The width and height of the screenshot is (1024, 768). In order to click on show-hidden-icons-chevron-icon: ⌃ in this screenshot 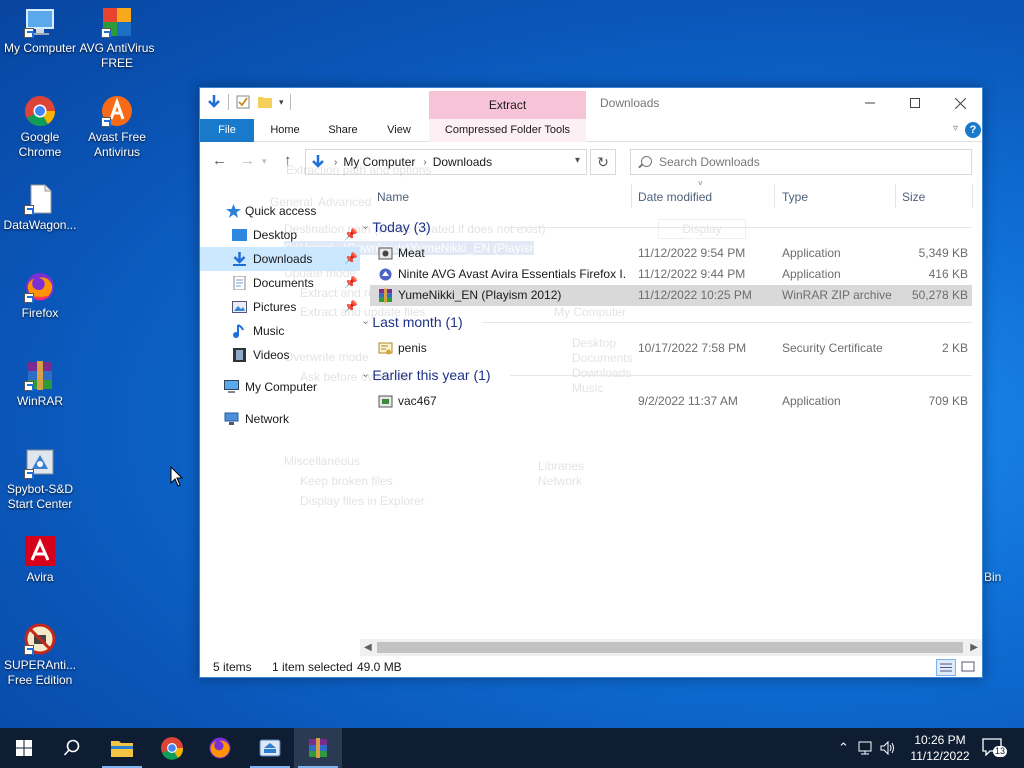, I will do `click(843, 748)`.